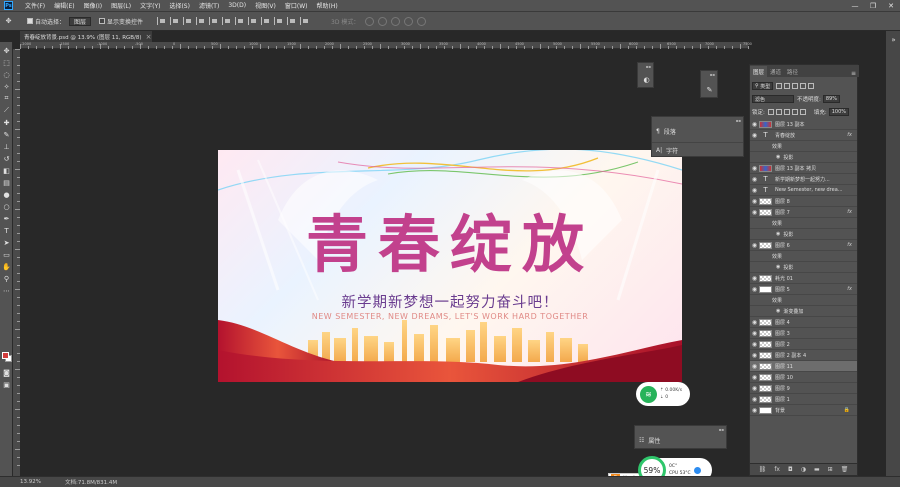 The height and width of the screenshot is (487, 900). What do you see at coordinates (80, 21) in the screenshot?
I see `auto-select-dropdown: 图层` at bounding box center [80, 21].